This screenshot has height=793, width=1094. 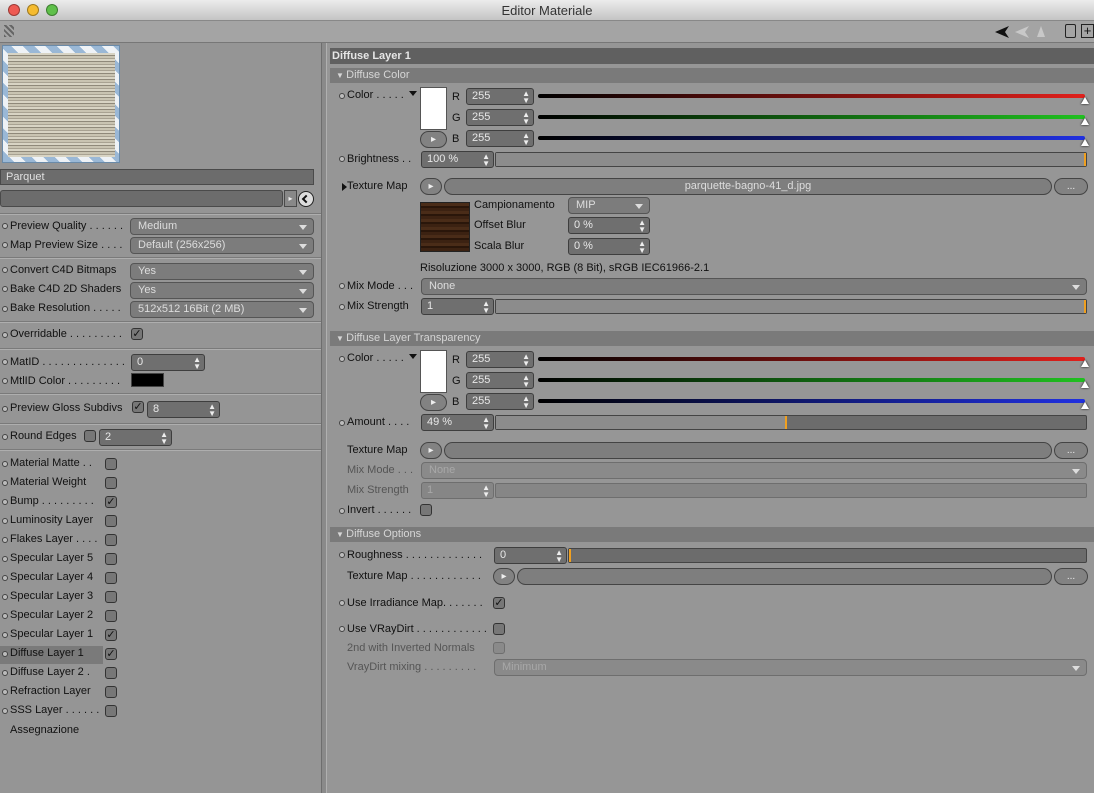 I want to click on transparency-b-input: 255 ▲ ▼, so click(x=500, y=401).